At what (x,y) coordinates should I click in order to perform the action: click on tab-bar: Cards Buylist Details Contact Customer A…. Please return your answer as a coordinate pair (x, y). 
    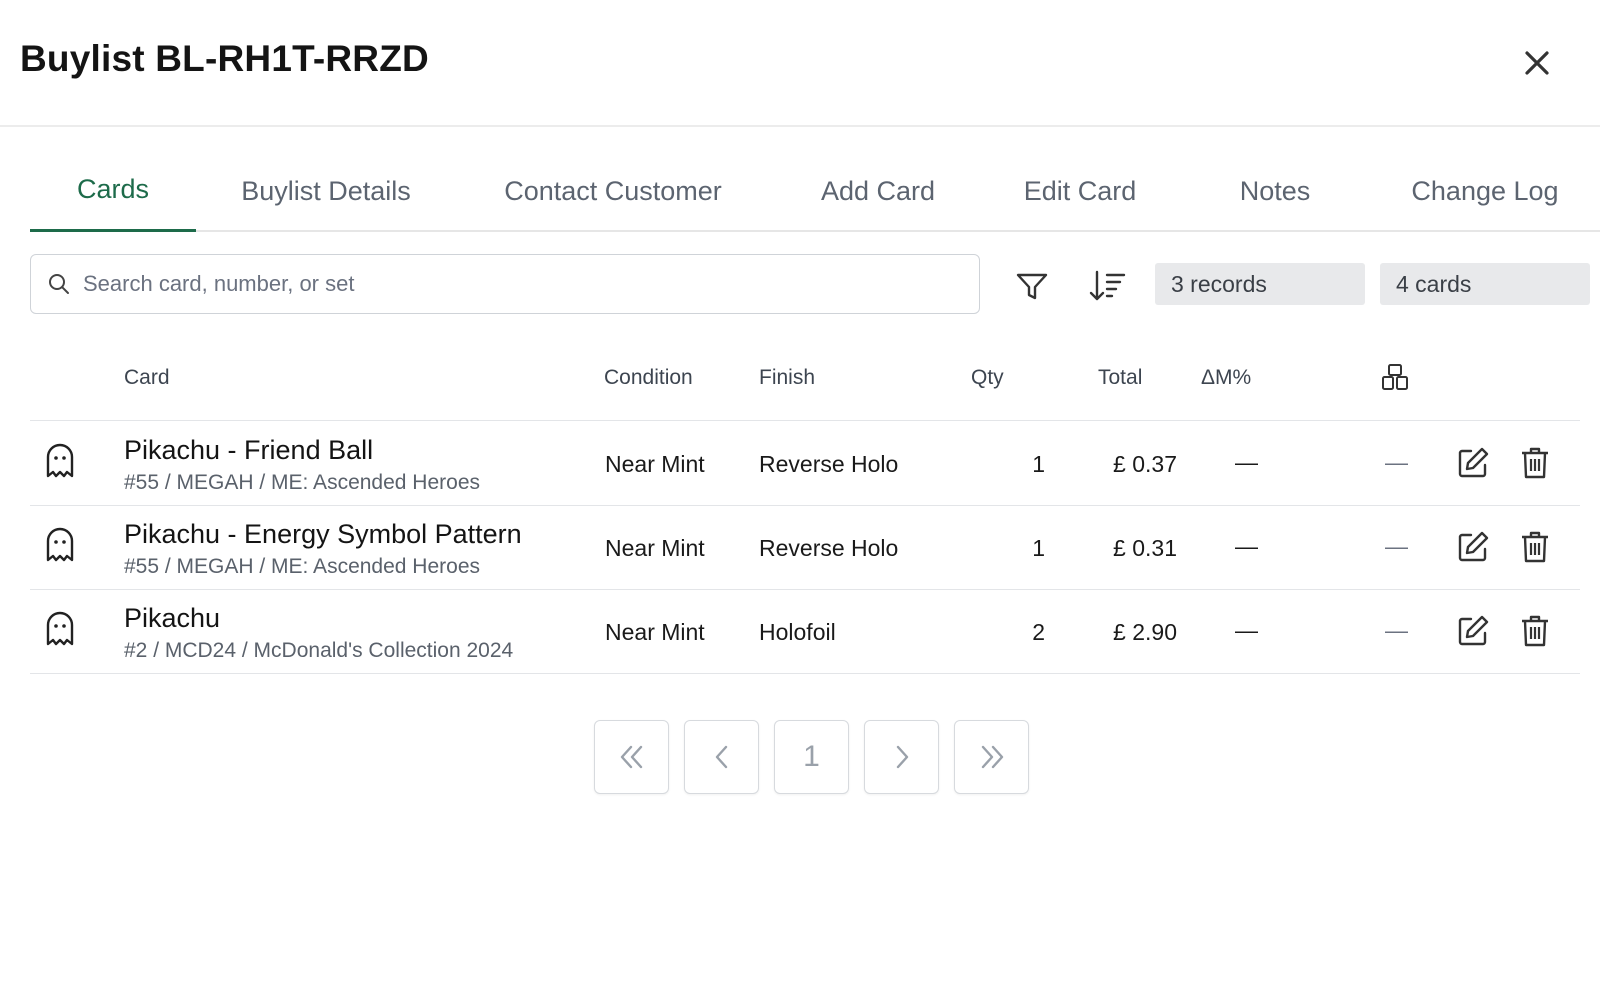
    Looking at the image, I should click on (815, 191).